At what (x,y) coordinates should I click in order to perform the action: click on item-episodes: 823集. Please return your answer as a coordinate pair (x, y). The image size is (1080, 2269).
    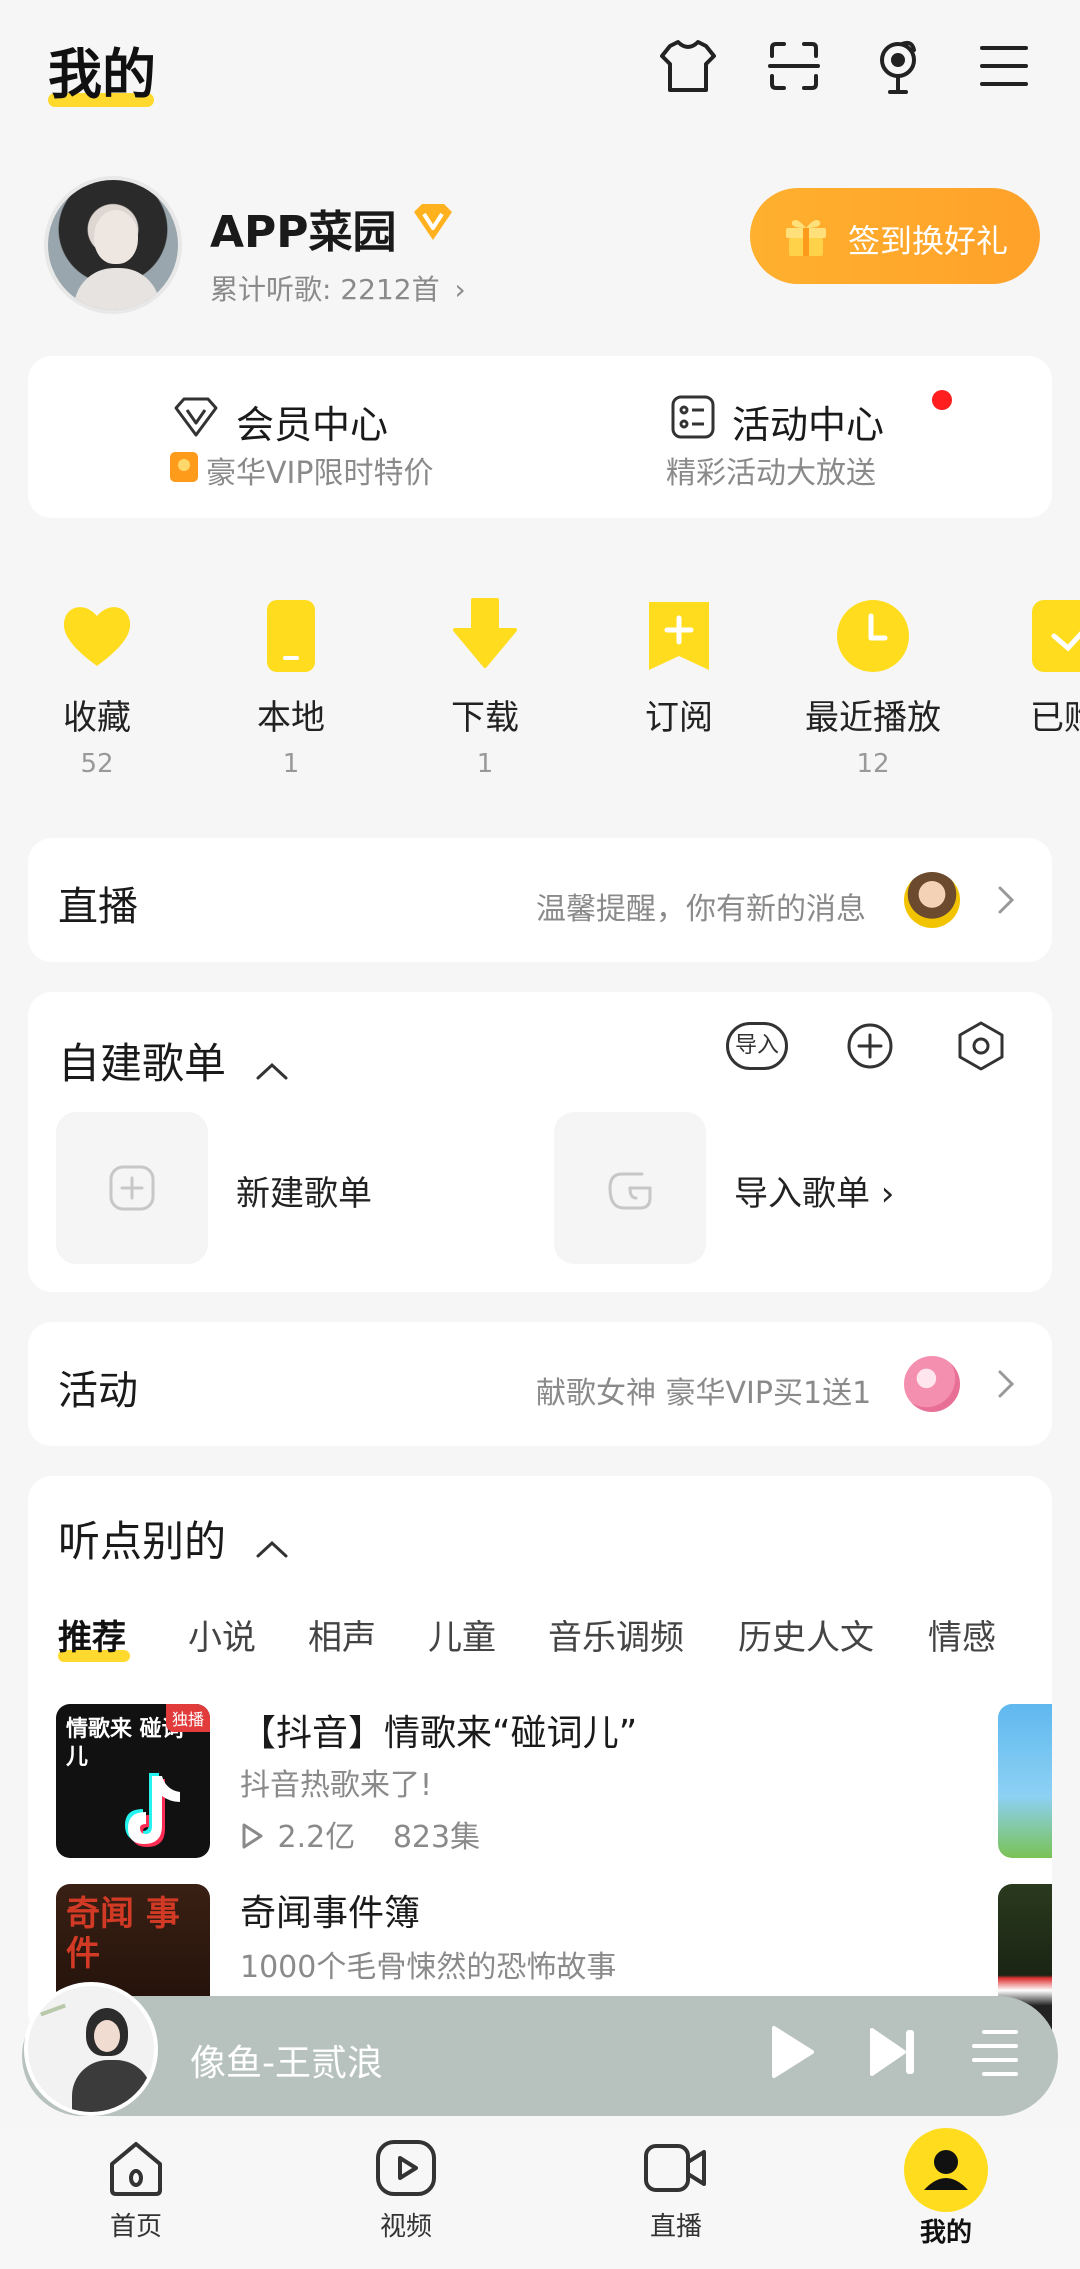
    Looking at the image, I should click on (436, 1837).